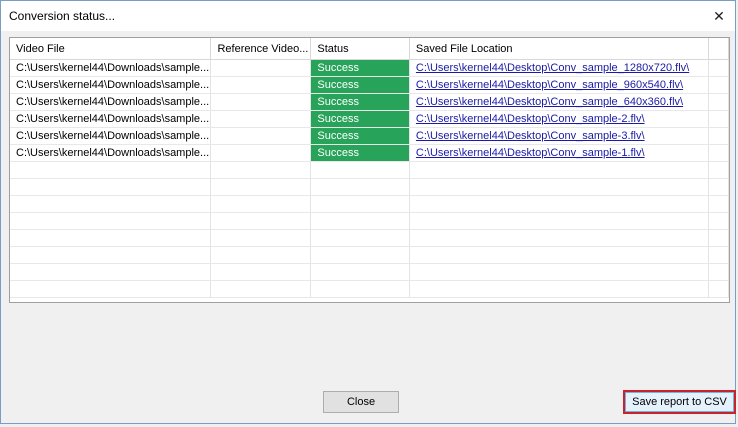 The width and height of the screenshot is (738, 427). Describe the element at coordinates (111, 49) in the screenshot. I see `column-header-video-file: Video File` at that location.